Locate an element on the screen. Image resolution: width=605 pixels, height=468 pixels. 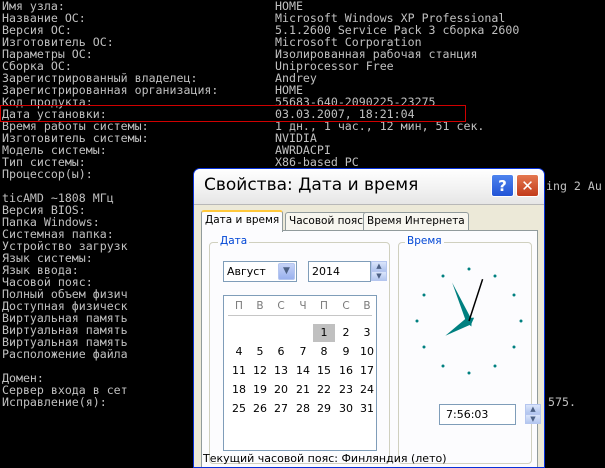
calendar-day: 19 is located at coordinates (260, 390).